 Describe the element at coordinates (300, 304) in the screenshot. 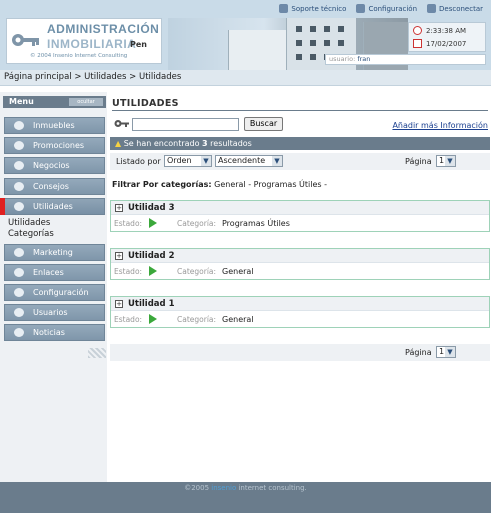

I see `list-item-header: + Utilidad 1` at that location.